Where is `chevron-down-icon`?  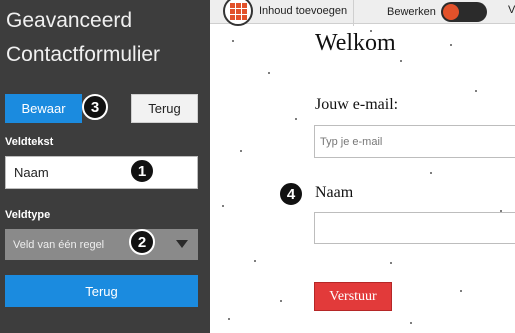
chevron-down-icon is located at coordinates (182, 244).